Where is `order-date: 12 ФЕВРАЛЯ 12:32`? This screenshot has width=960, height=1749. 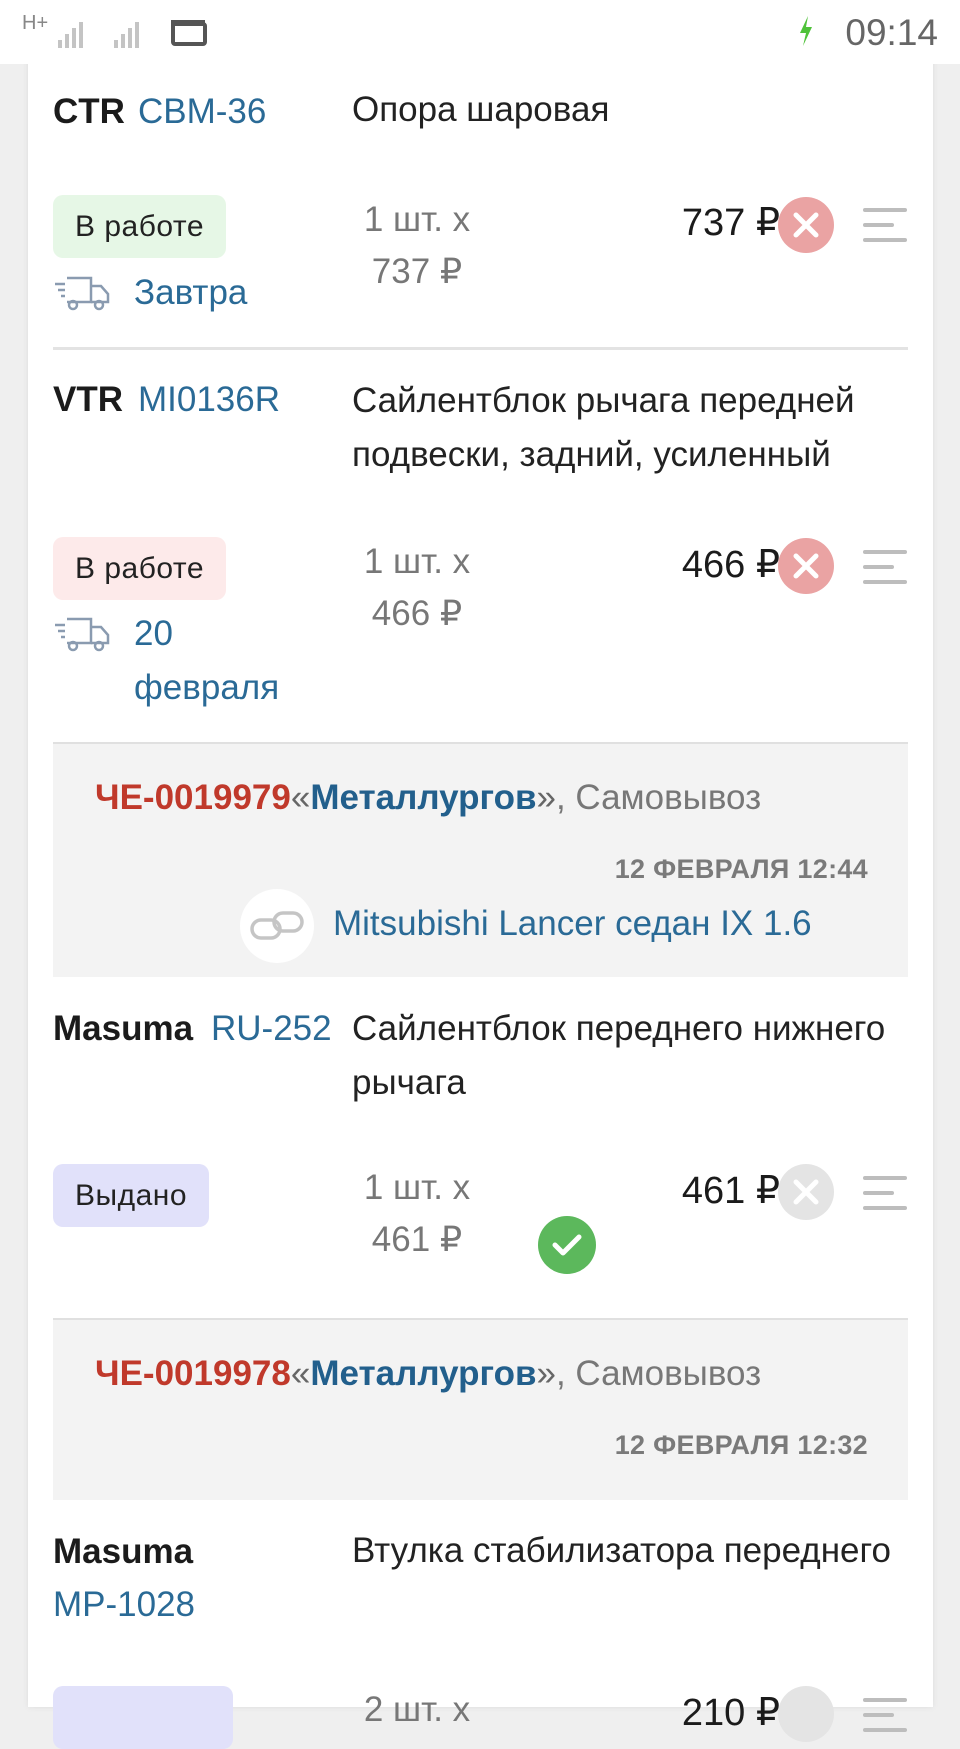
order-date: 12 ФЕВРАЛЯ 12:32 is located at coordinates (741, 1445).